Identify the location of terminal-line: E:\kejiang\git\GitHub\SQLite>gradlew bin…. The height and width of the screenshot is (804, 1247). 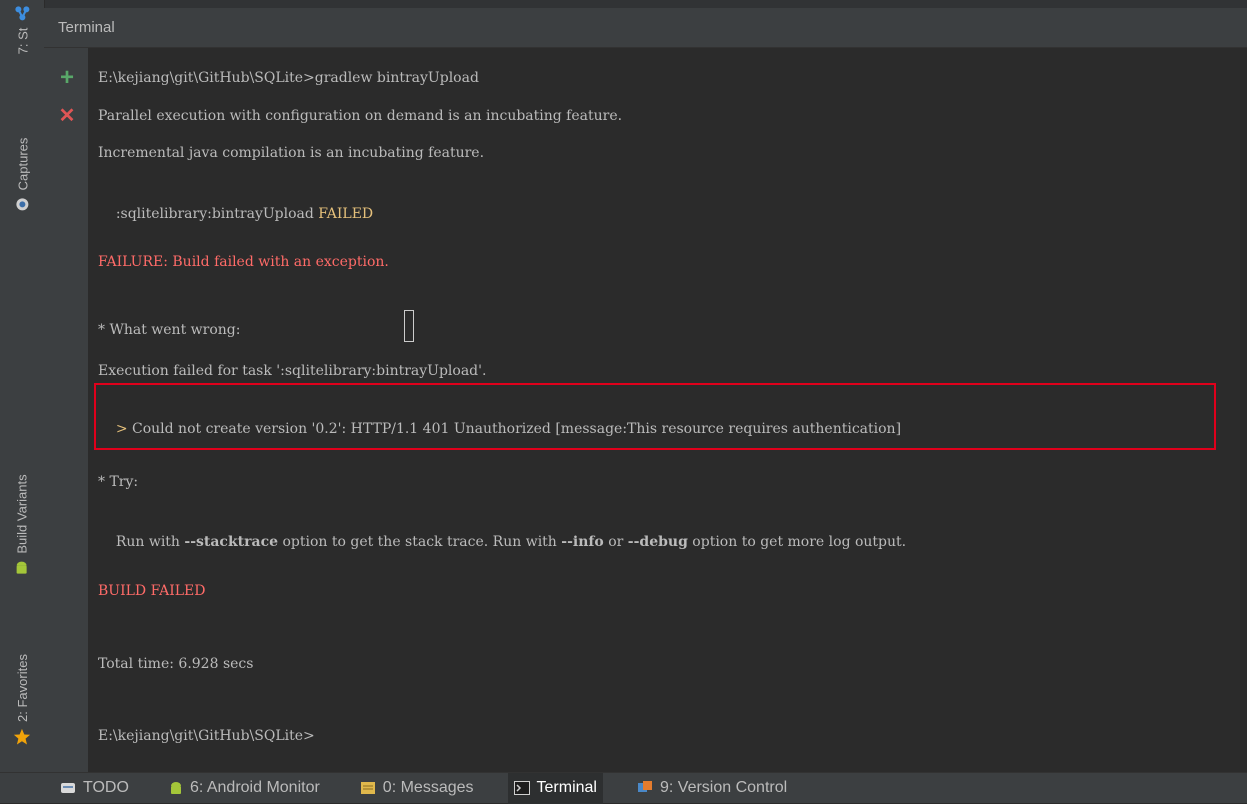
(288, 78).